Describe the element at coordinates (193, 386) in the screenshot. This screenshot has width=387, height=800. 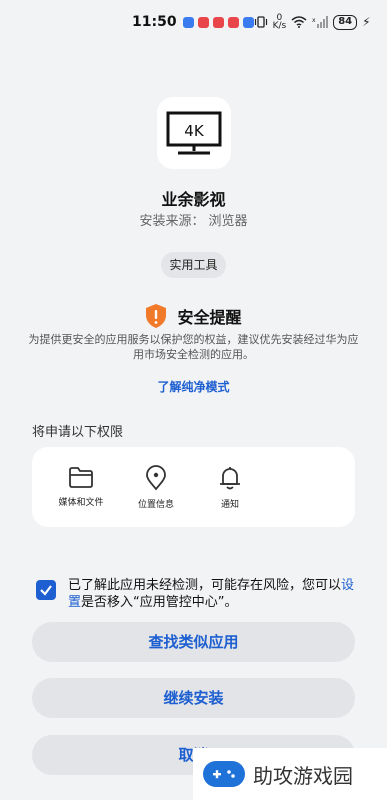
I see `pure-mode-link: 了解纯净模式` at that location.